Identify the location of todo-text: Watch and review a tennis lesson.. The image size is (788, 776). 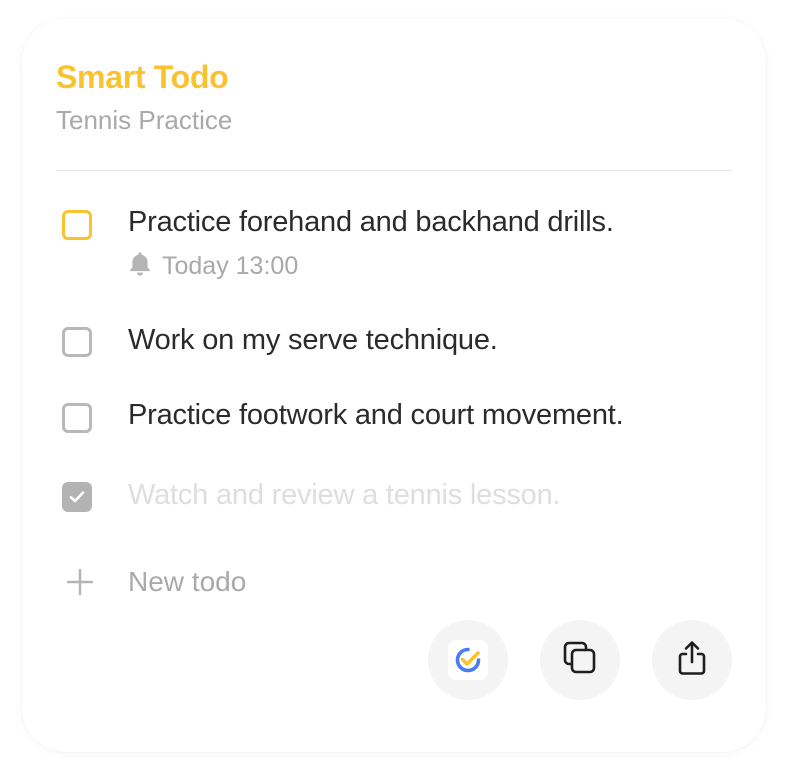
(344, 495).